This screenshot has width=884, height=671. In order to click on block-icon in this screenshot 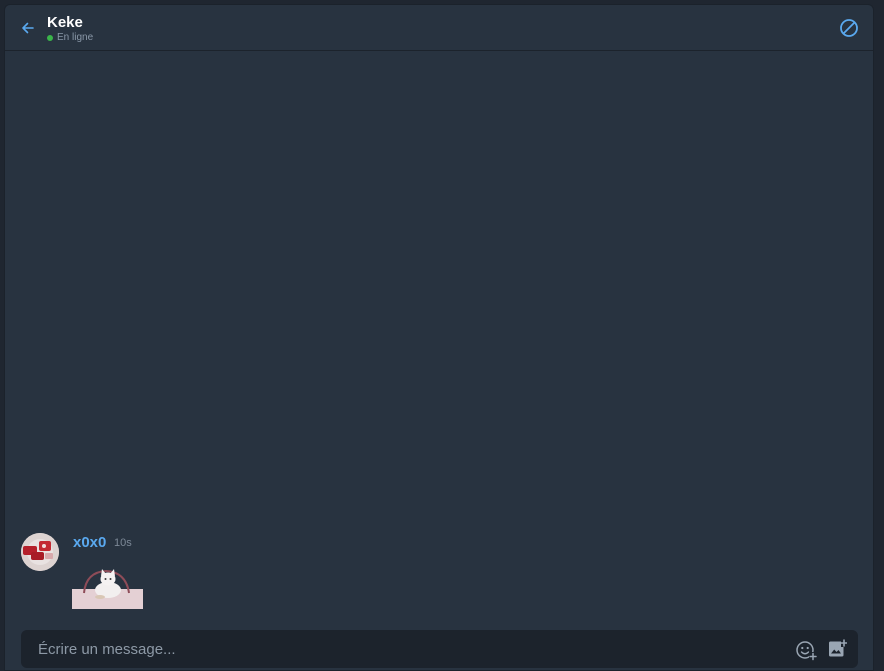, I will do `click(849, 28)`.